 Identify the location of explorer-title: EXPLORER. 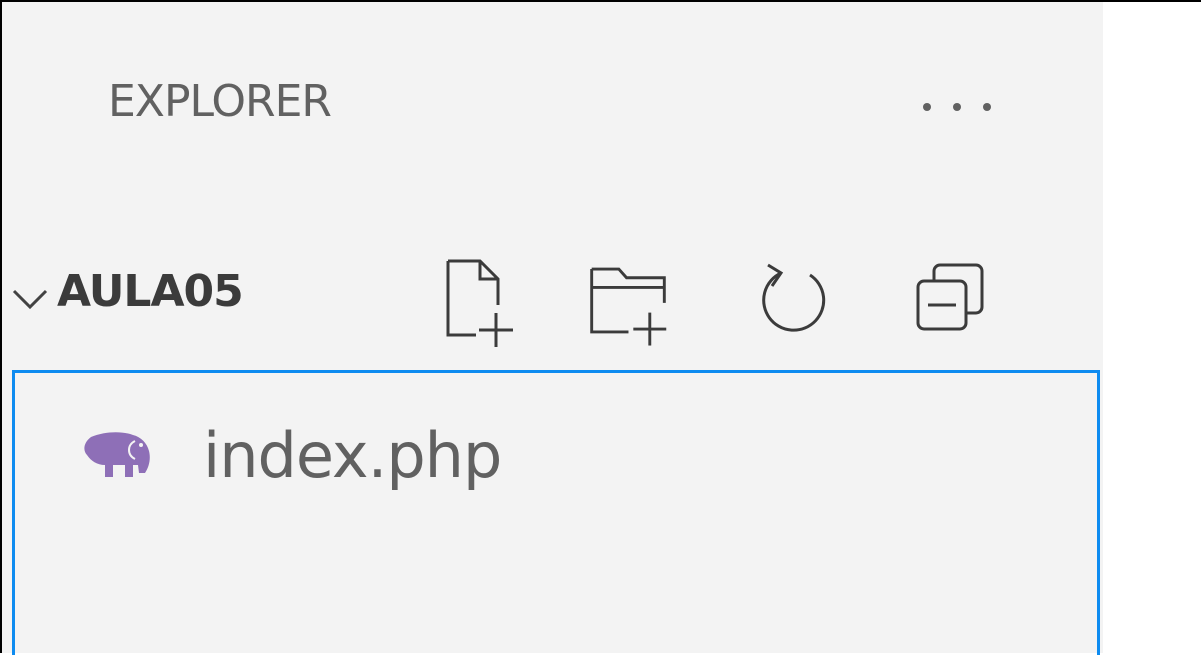
(220, 101).